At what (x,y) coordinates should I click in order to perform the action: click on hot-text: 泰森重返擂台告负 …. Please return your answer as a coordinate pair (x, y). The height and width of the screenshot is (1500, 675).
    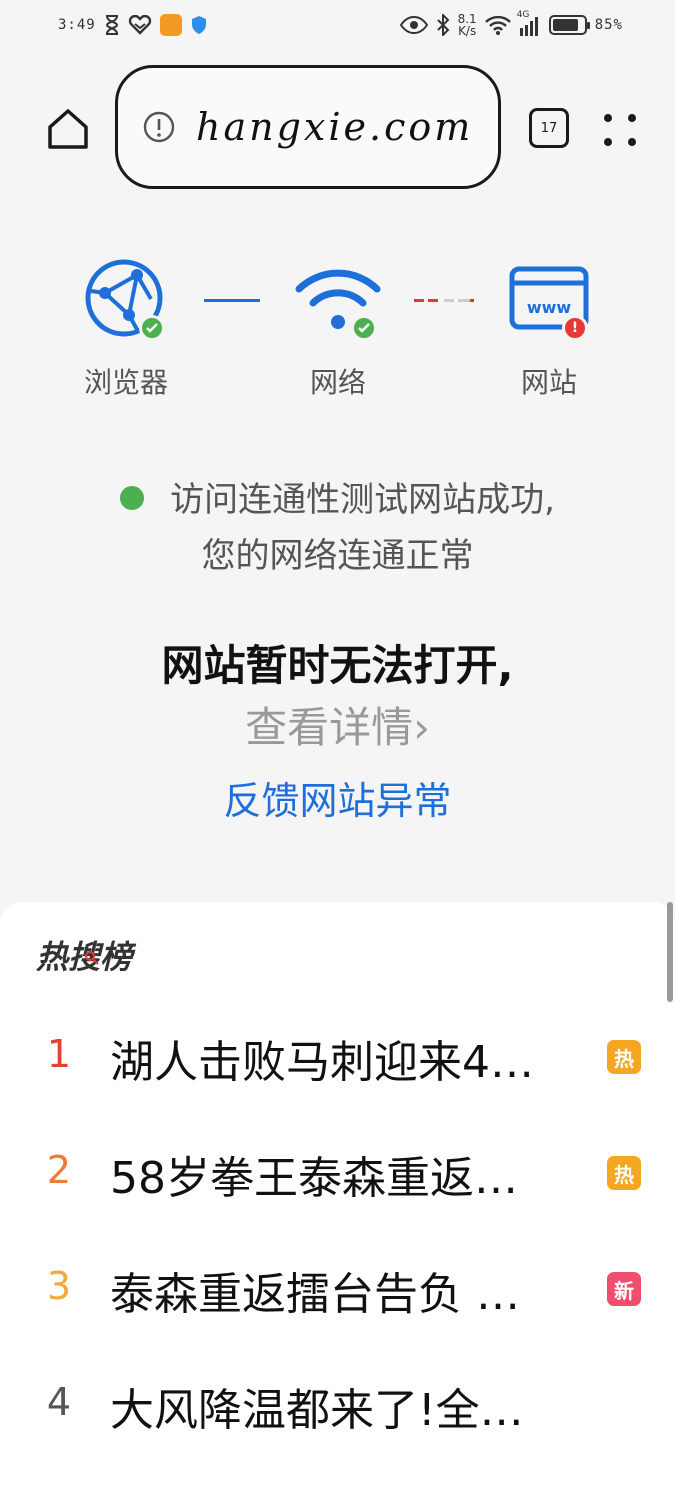
    Looking at the image, I should click on (345, 1290).